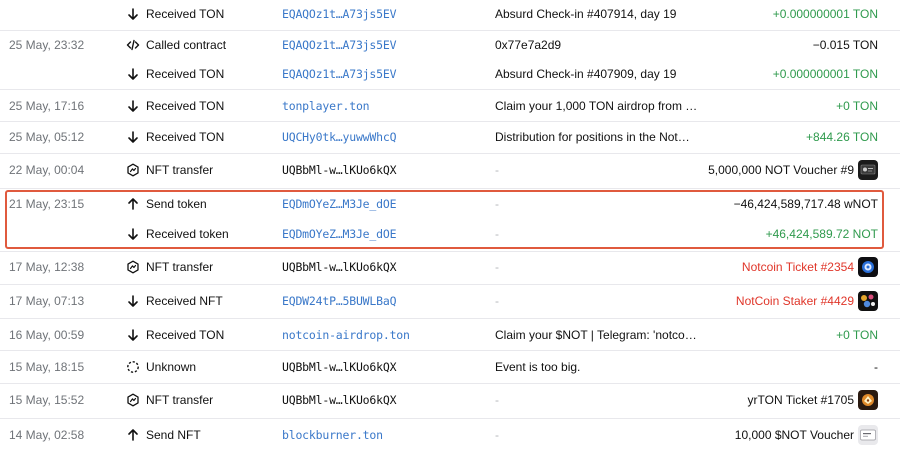 This screenshot has height=453, width=900. I want to click on transaction-action: Called contract, so click(176, 45).